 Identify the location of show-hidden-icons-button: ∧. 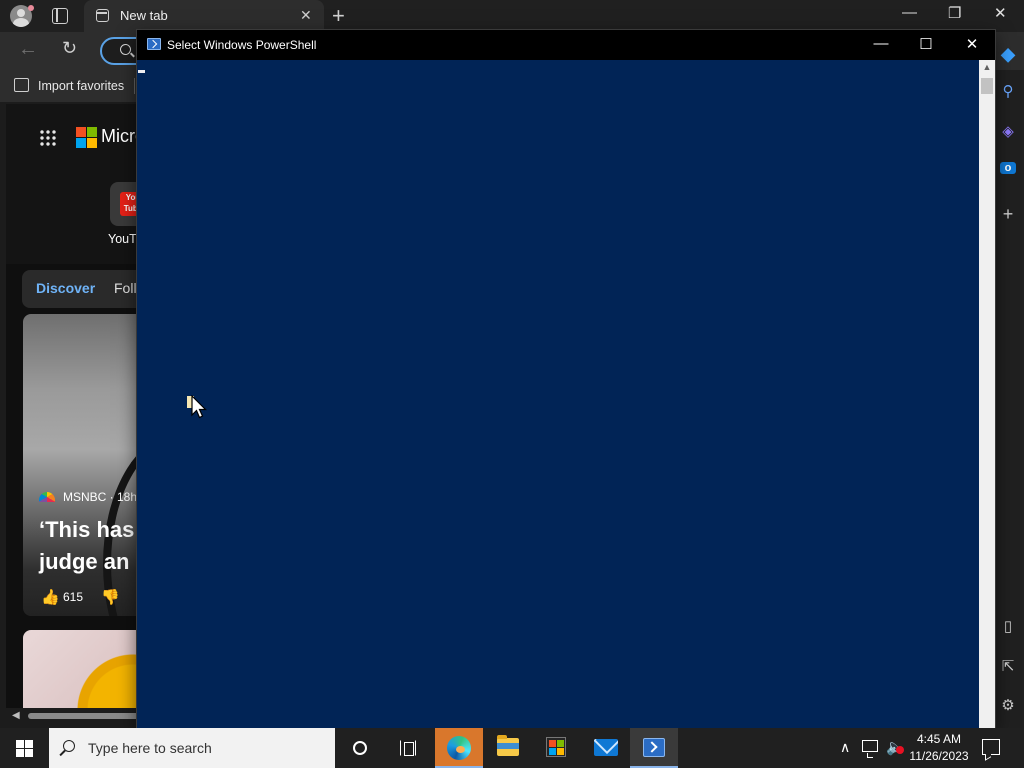
(845, 747).